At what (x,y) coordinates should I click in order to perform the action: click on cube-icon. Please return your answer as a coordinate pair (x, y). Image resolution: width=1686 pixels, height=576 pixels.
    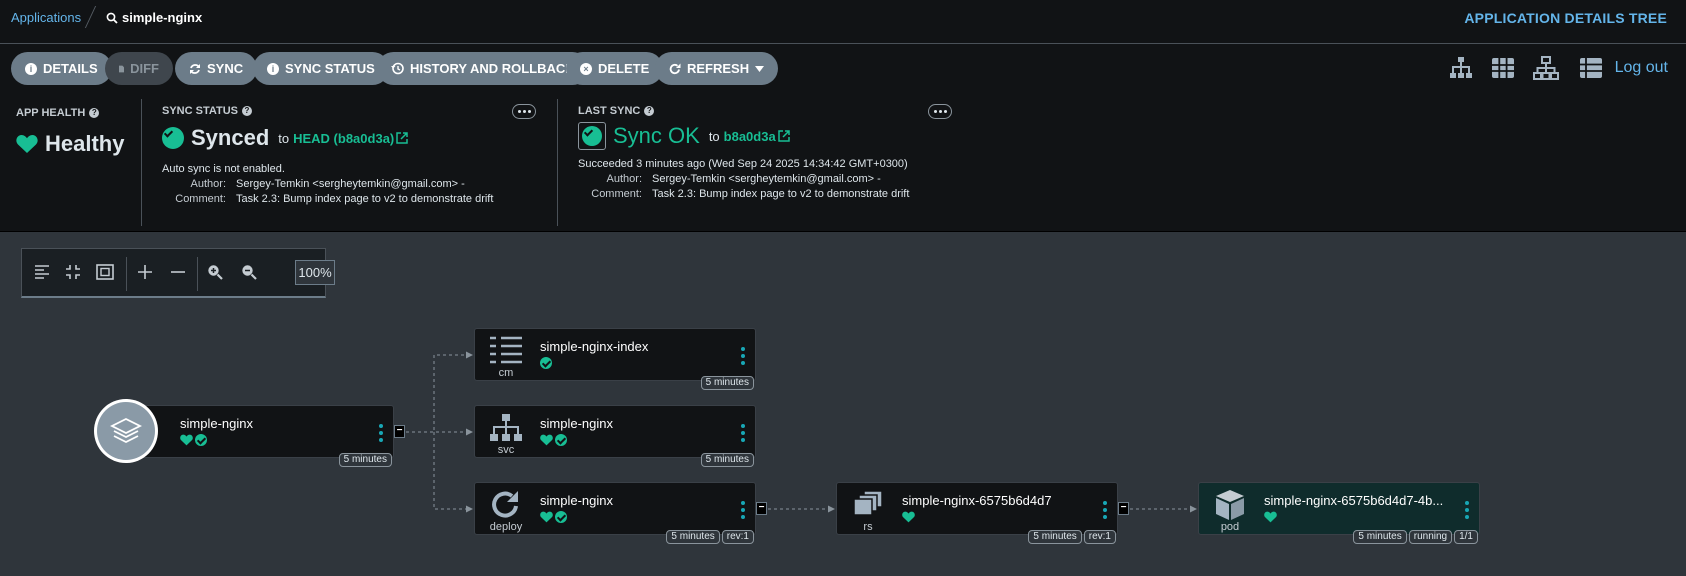
    Looking at the image, I should click on (1230, 505).